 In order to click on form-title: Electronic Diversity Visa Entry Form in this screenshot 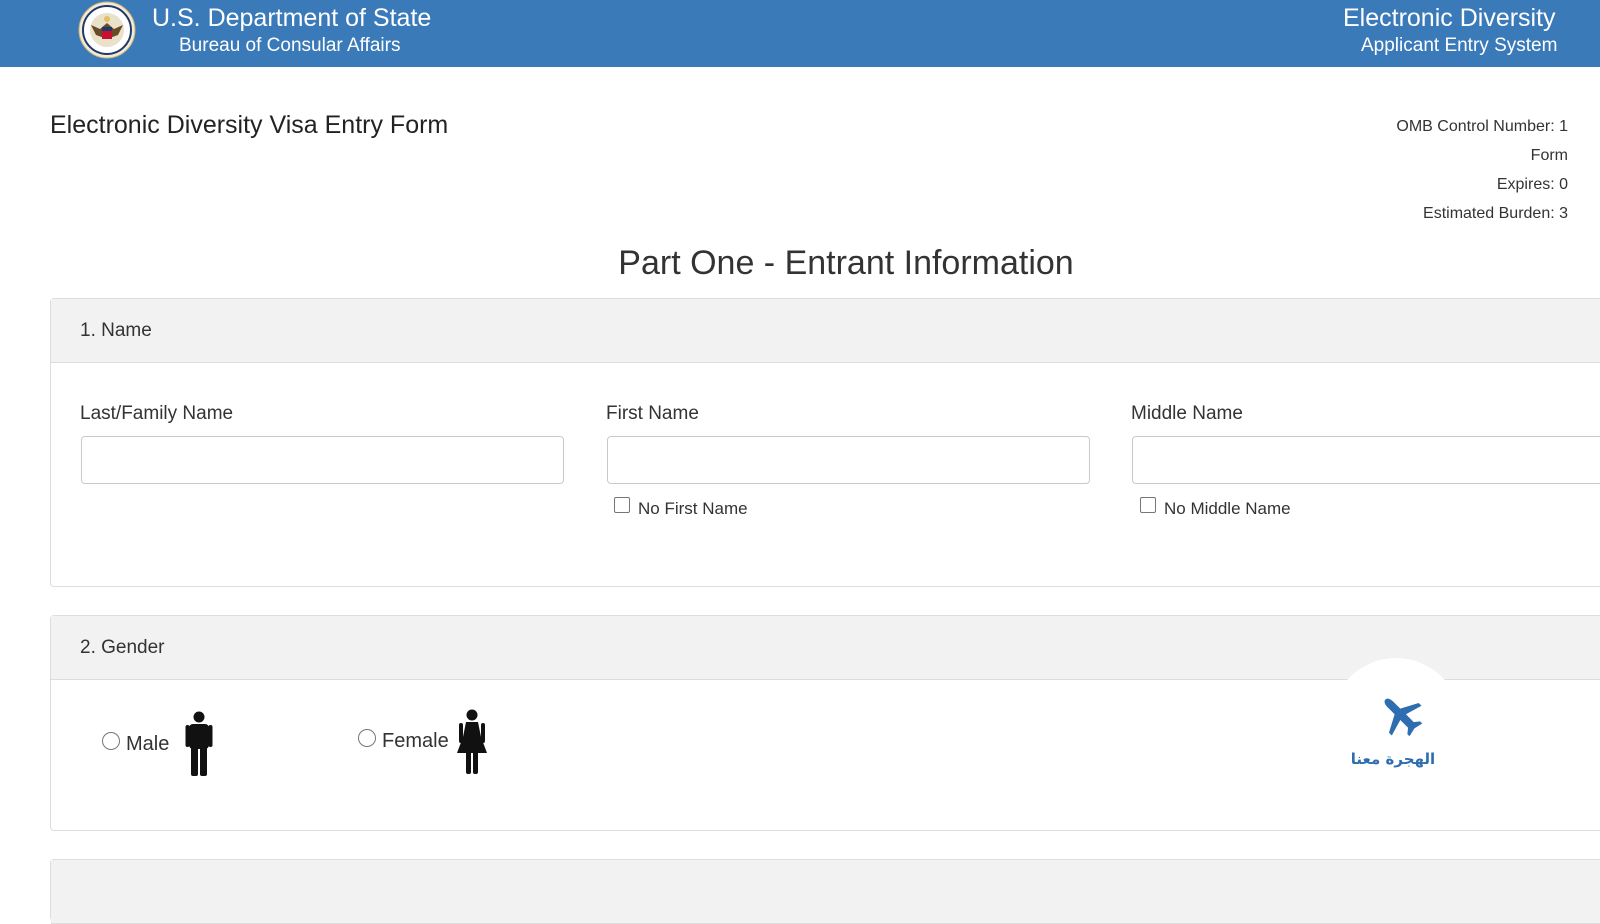, I will do `click(249, 125)`.